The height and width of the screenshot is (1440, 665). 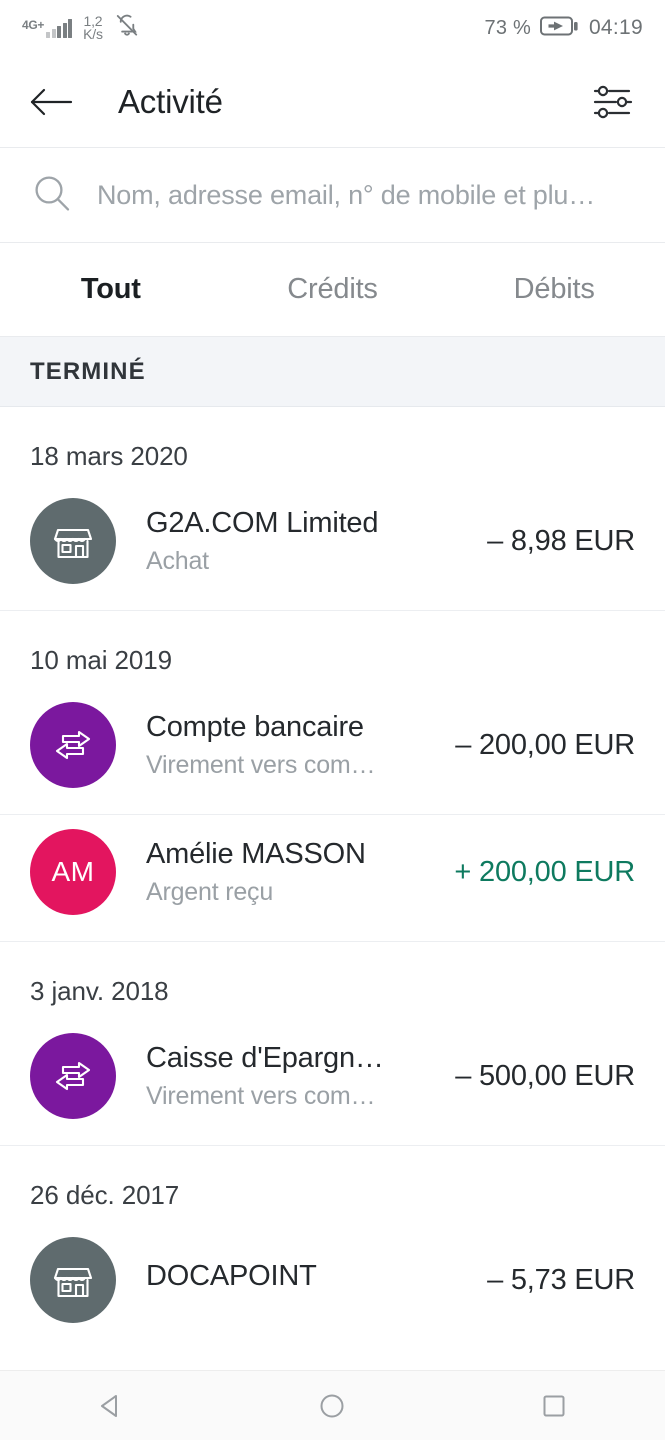 I want to click on nav-home-circle-icon, so click(x=332, y=1405).